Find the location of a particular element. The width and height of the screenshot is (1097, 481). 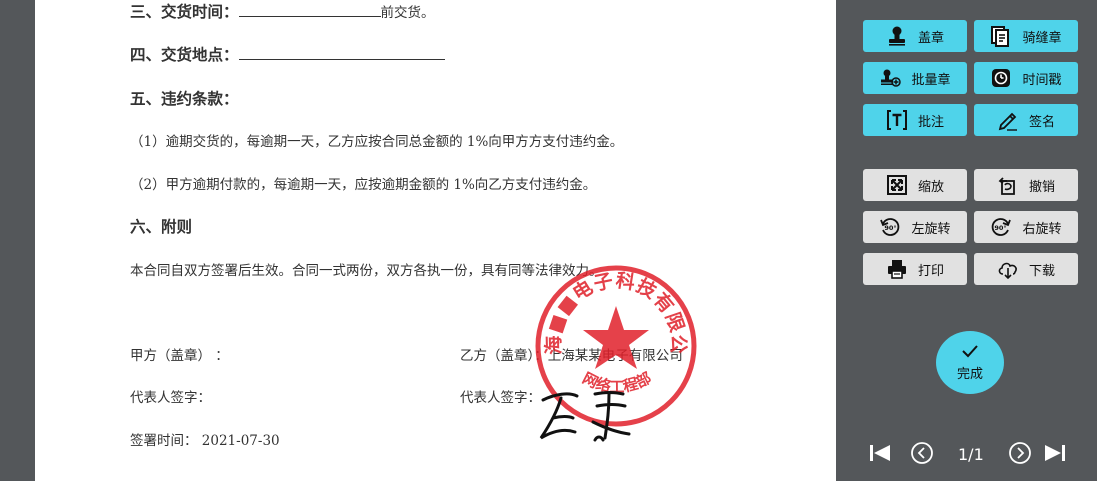

handwritten-signature is located at coordinates (590, 417).